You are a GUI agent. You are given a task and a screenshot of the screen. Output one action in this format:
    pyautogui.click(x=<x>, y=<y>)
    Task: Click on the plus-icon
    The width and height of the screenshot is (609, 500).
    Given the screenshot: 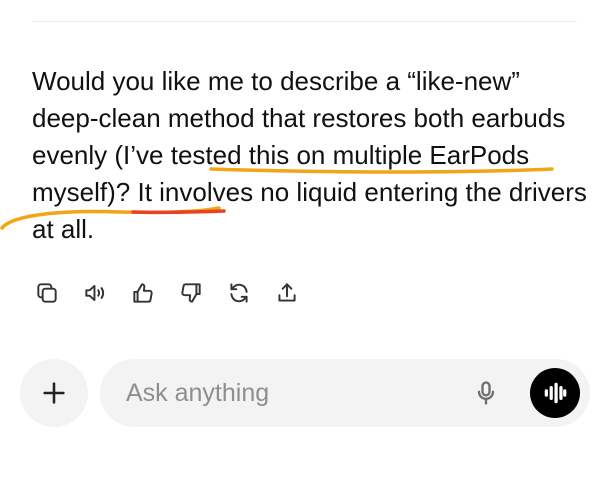 What is the action you would take?
    pyautogui.click(x=54, y=393)
    